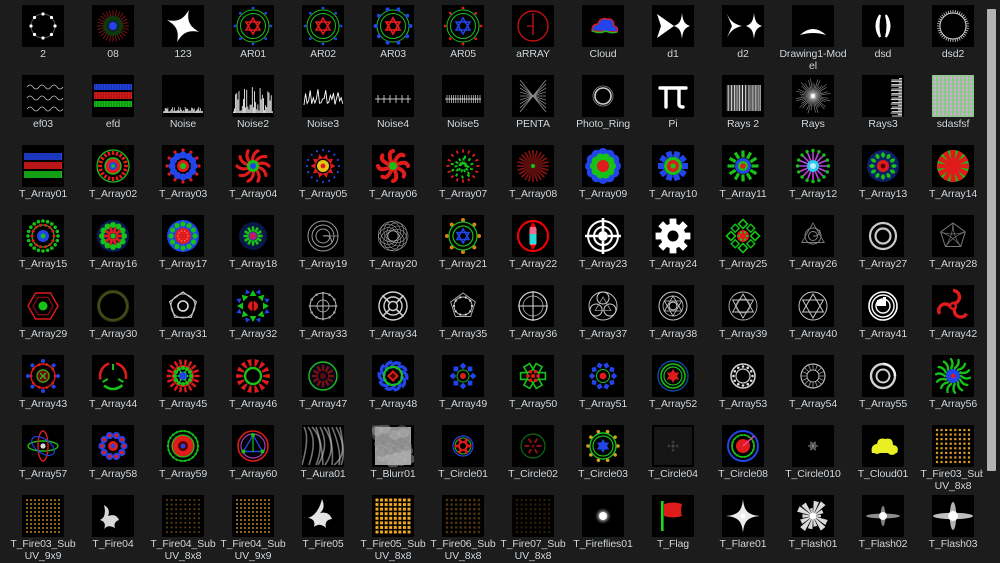  What do you see at coordinates (813, 458) in the screenshot?
I see `asset-item: T_Circle010` at bounding box center [813, 458].